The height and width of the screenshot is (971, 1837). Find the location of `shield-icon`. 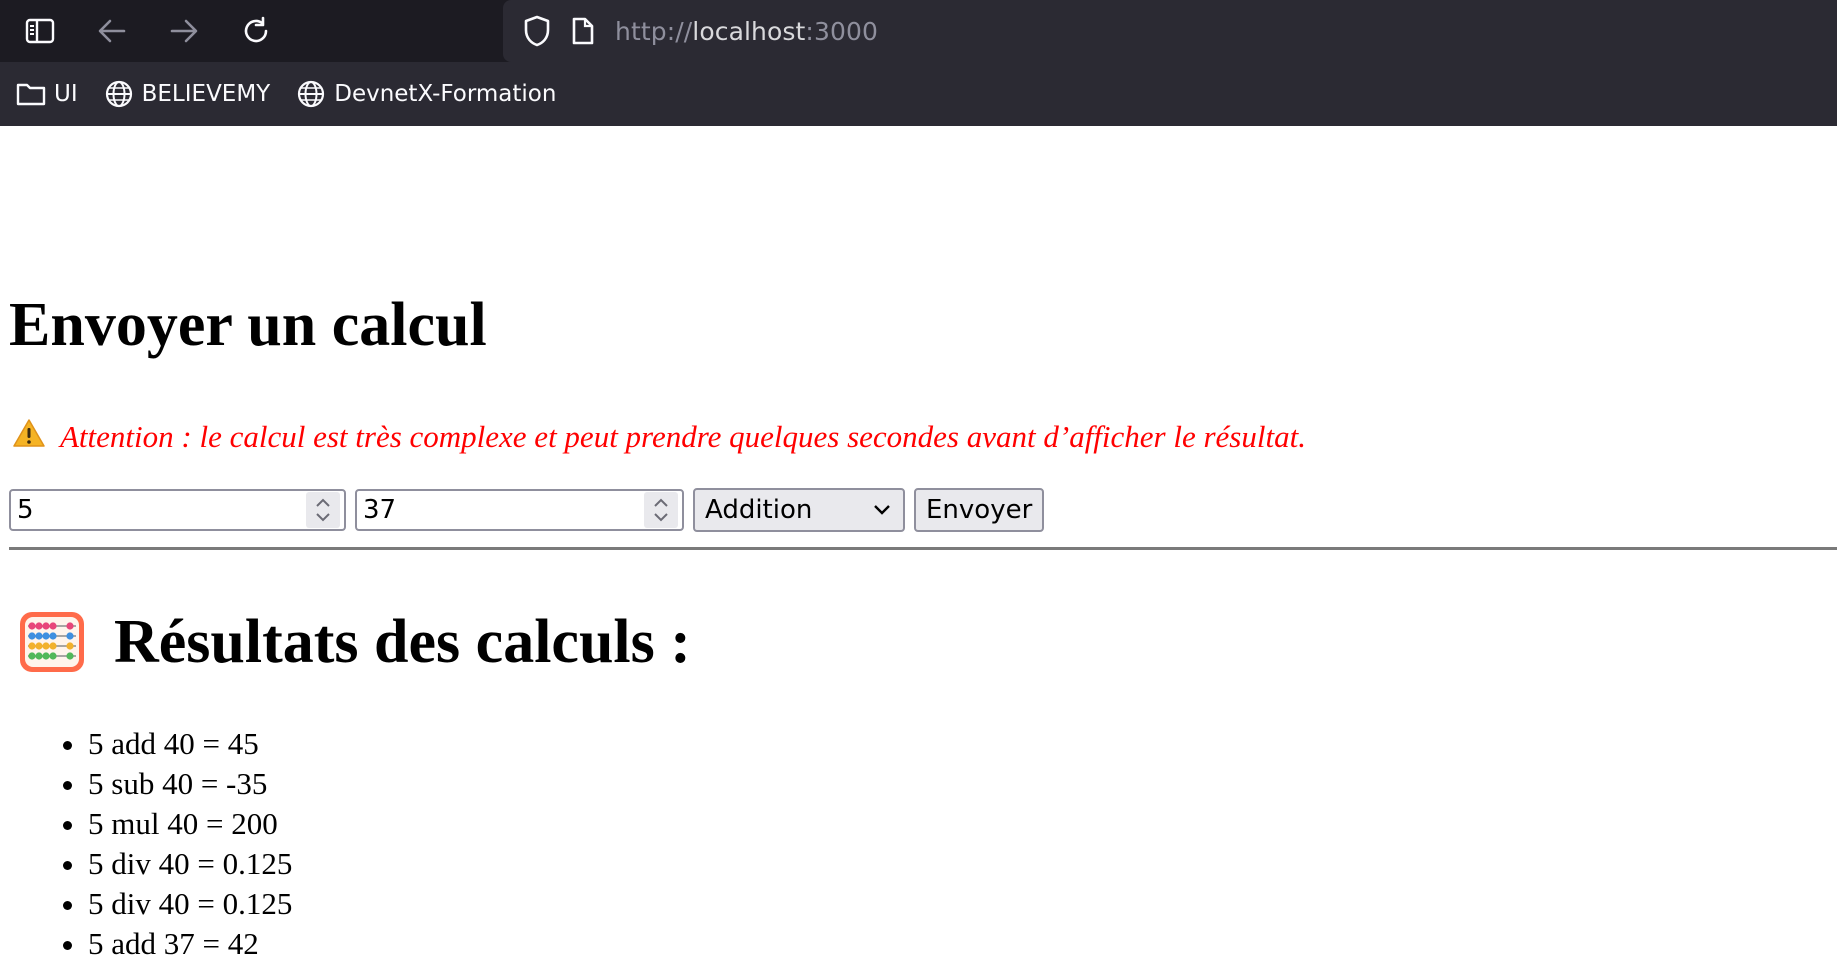

shield-icon is located at coordinates (537, 31).